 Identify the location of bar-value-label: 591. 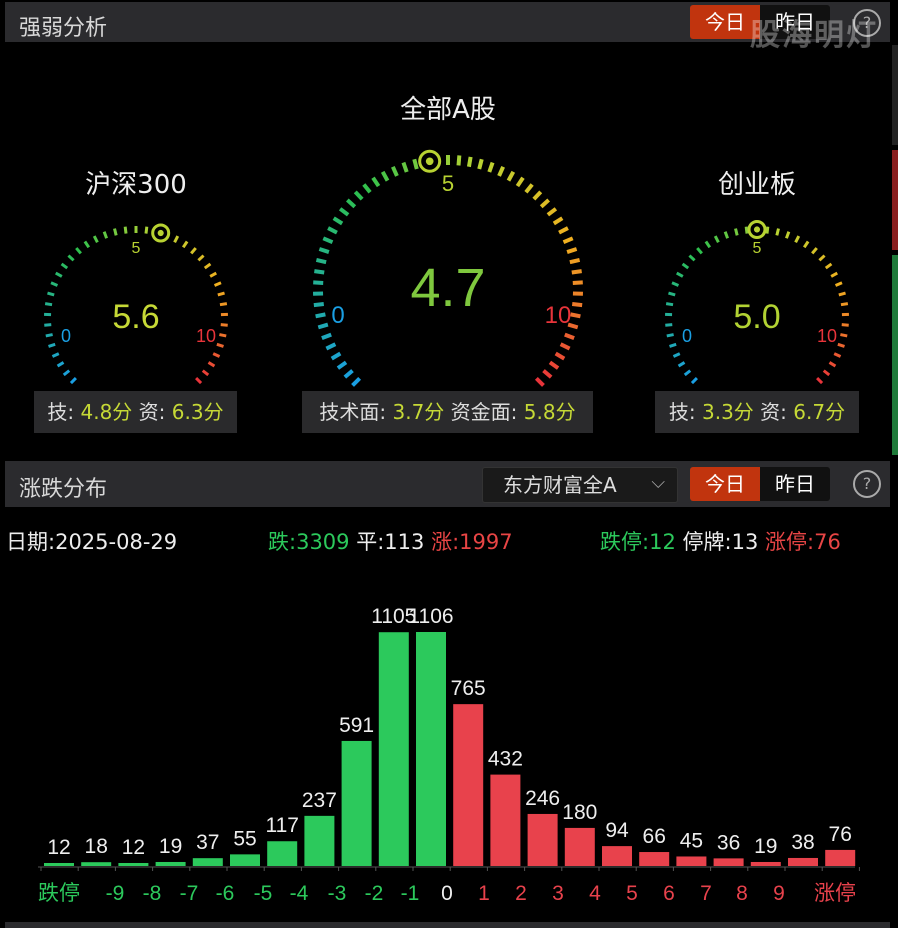
(356, 725).